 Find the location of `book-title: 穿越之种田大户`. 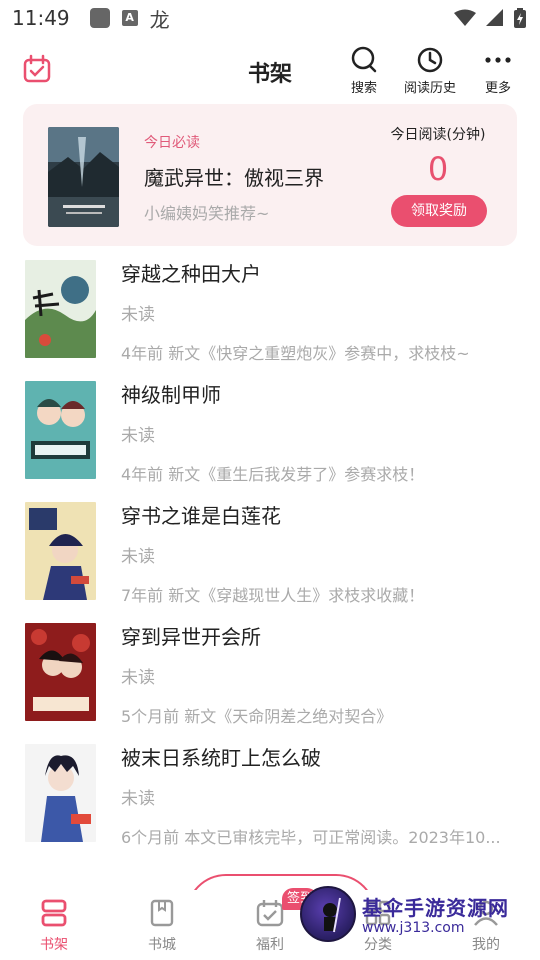

book-title: 穿越之种田大户 is located at coordinates (191, 274).